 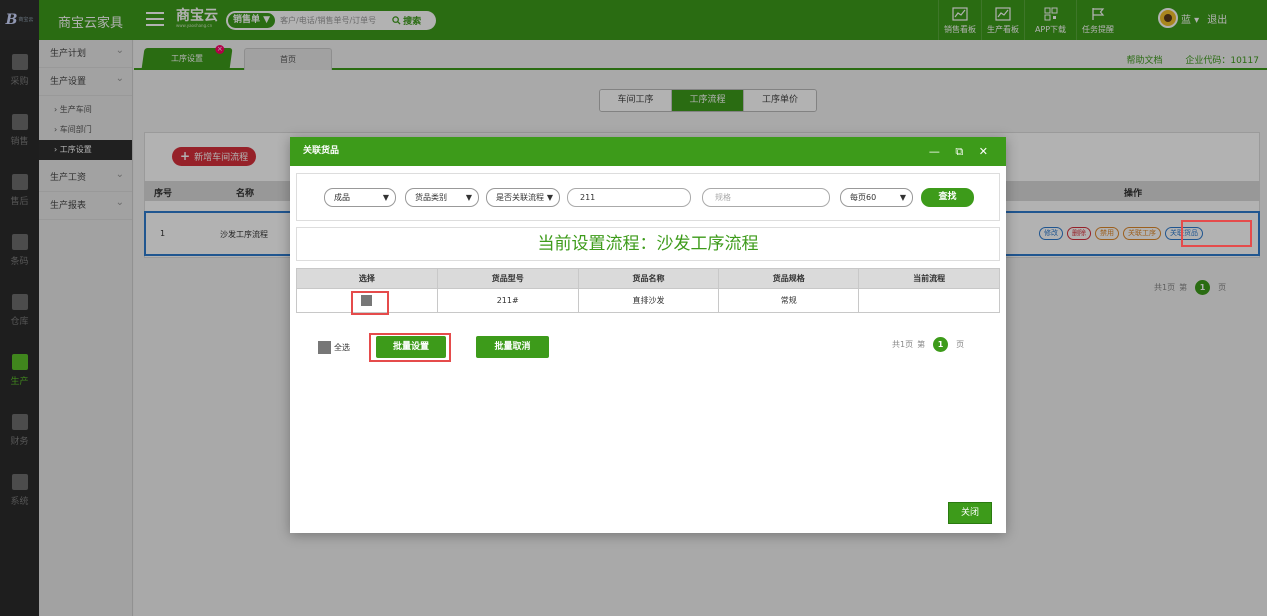 I want to click on dialog-title: 关联货品, so click(x=321, y=151).